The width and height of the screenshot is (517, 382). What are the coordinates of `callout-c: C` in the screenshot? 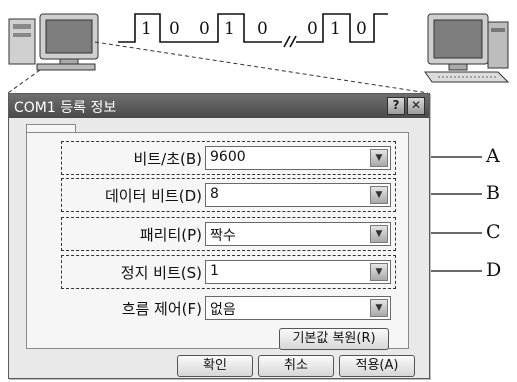 It's located at (493, 232).